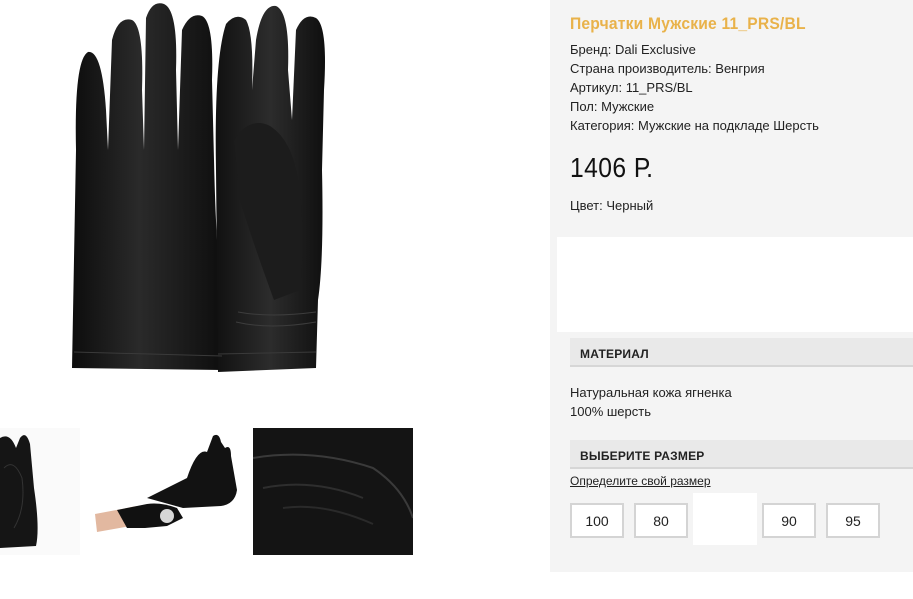  What do you see at coordinates (612, 106) in the screenshot?
I see `gender-text: Пол: Мужские` at bounding box center [612, 106].